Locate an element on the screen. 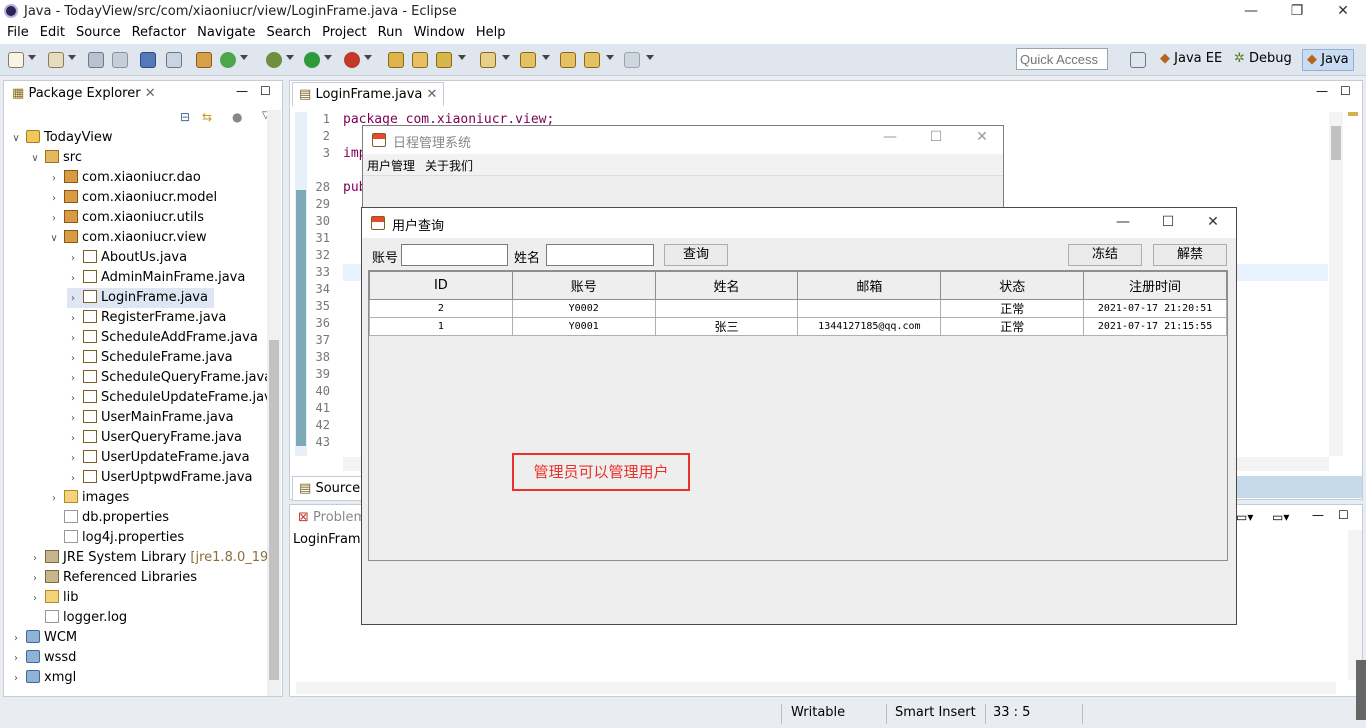 Image resolution: width=1366 pixels, height=728 pixels. menu-source: Source is located at coordinates (98, 33).